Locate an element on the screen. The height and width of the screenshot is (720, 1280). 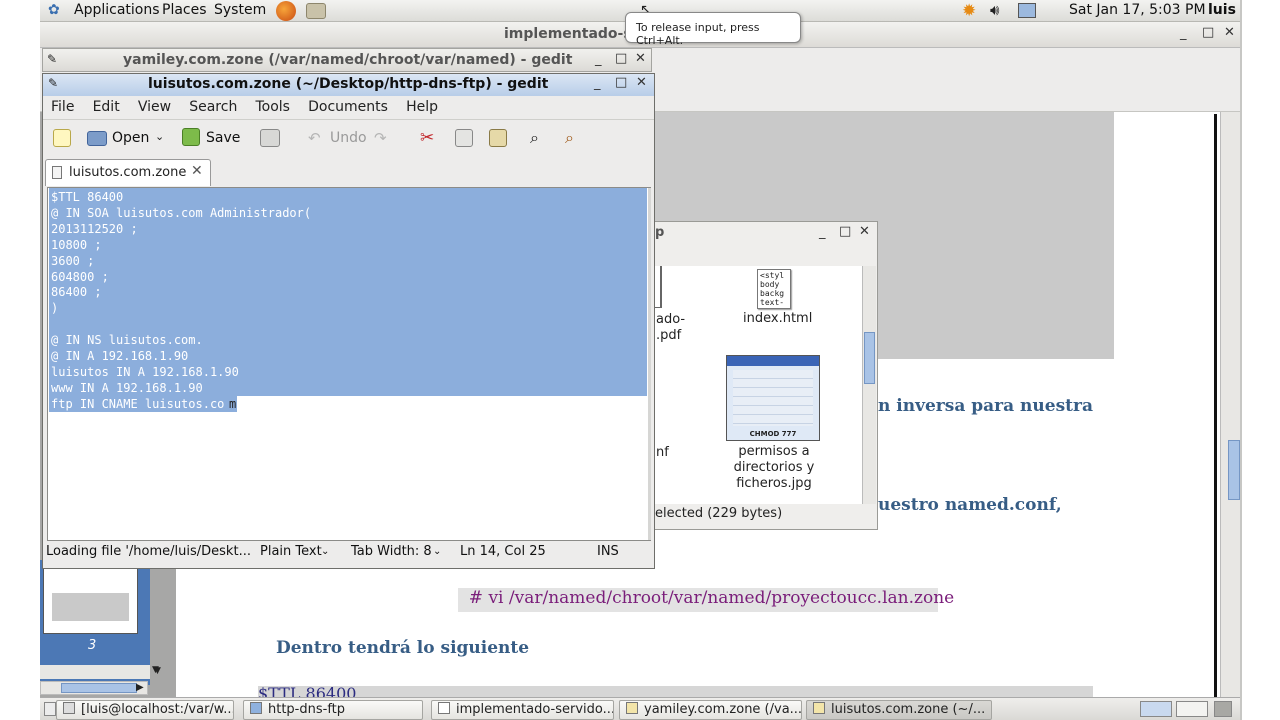
paste-icon is located at coordinates (498, 138).